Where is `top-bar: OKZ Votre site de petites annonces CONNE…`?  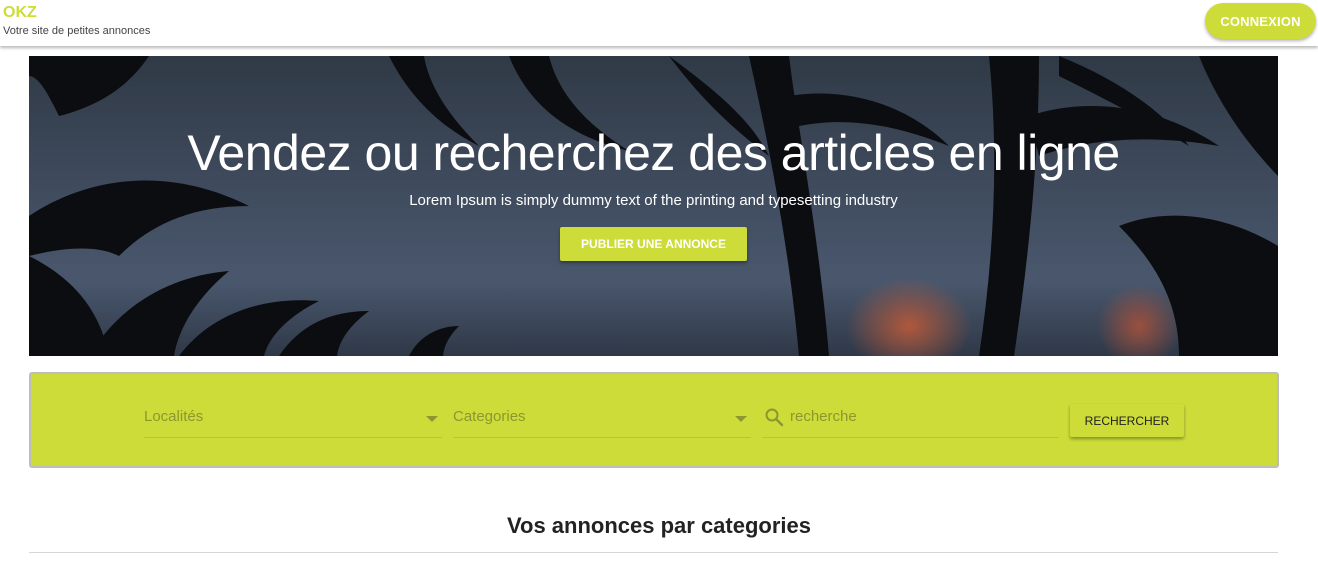 top-bar: OKZ Votre site de petites annonces CONNE… is located at coordinates (659, 23).